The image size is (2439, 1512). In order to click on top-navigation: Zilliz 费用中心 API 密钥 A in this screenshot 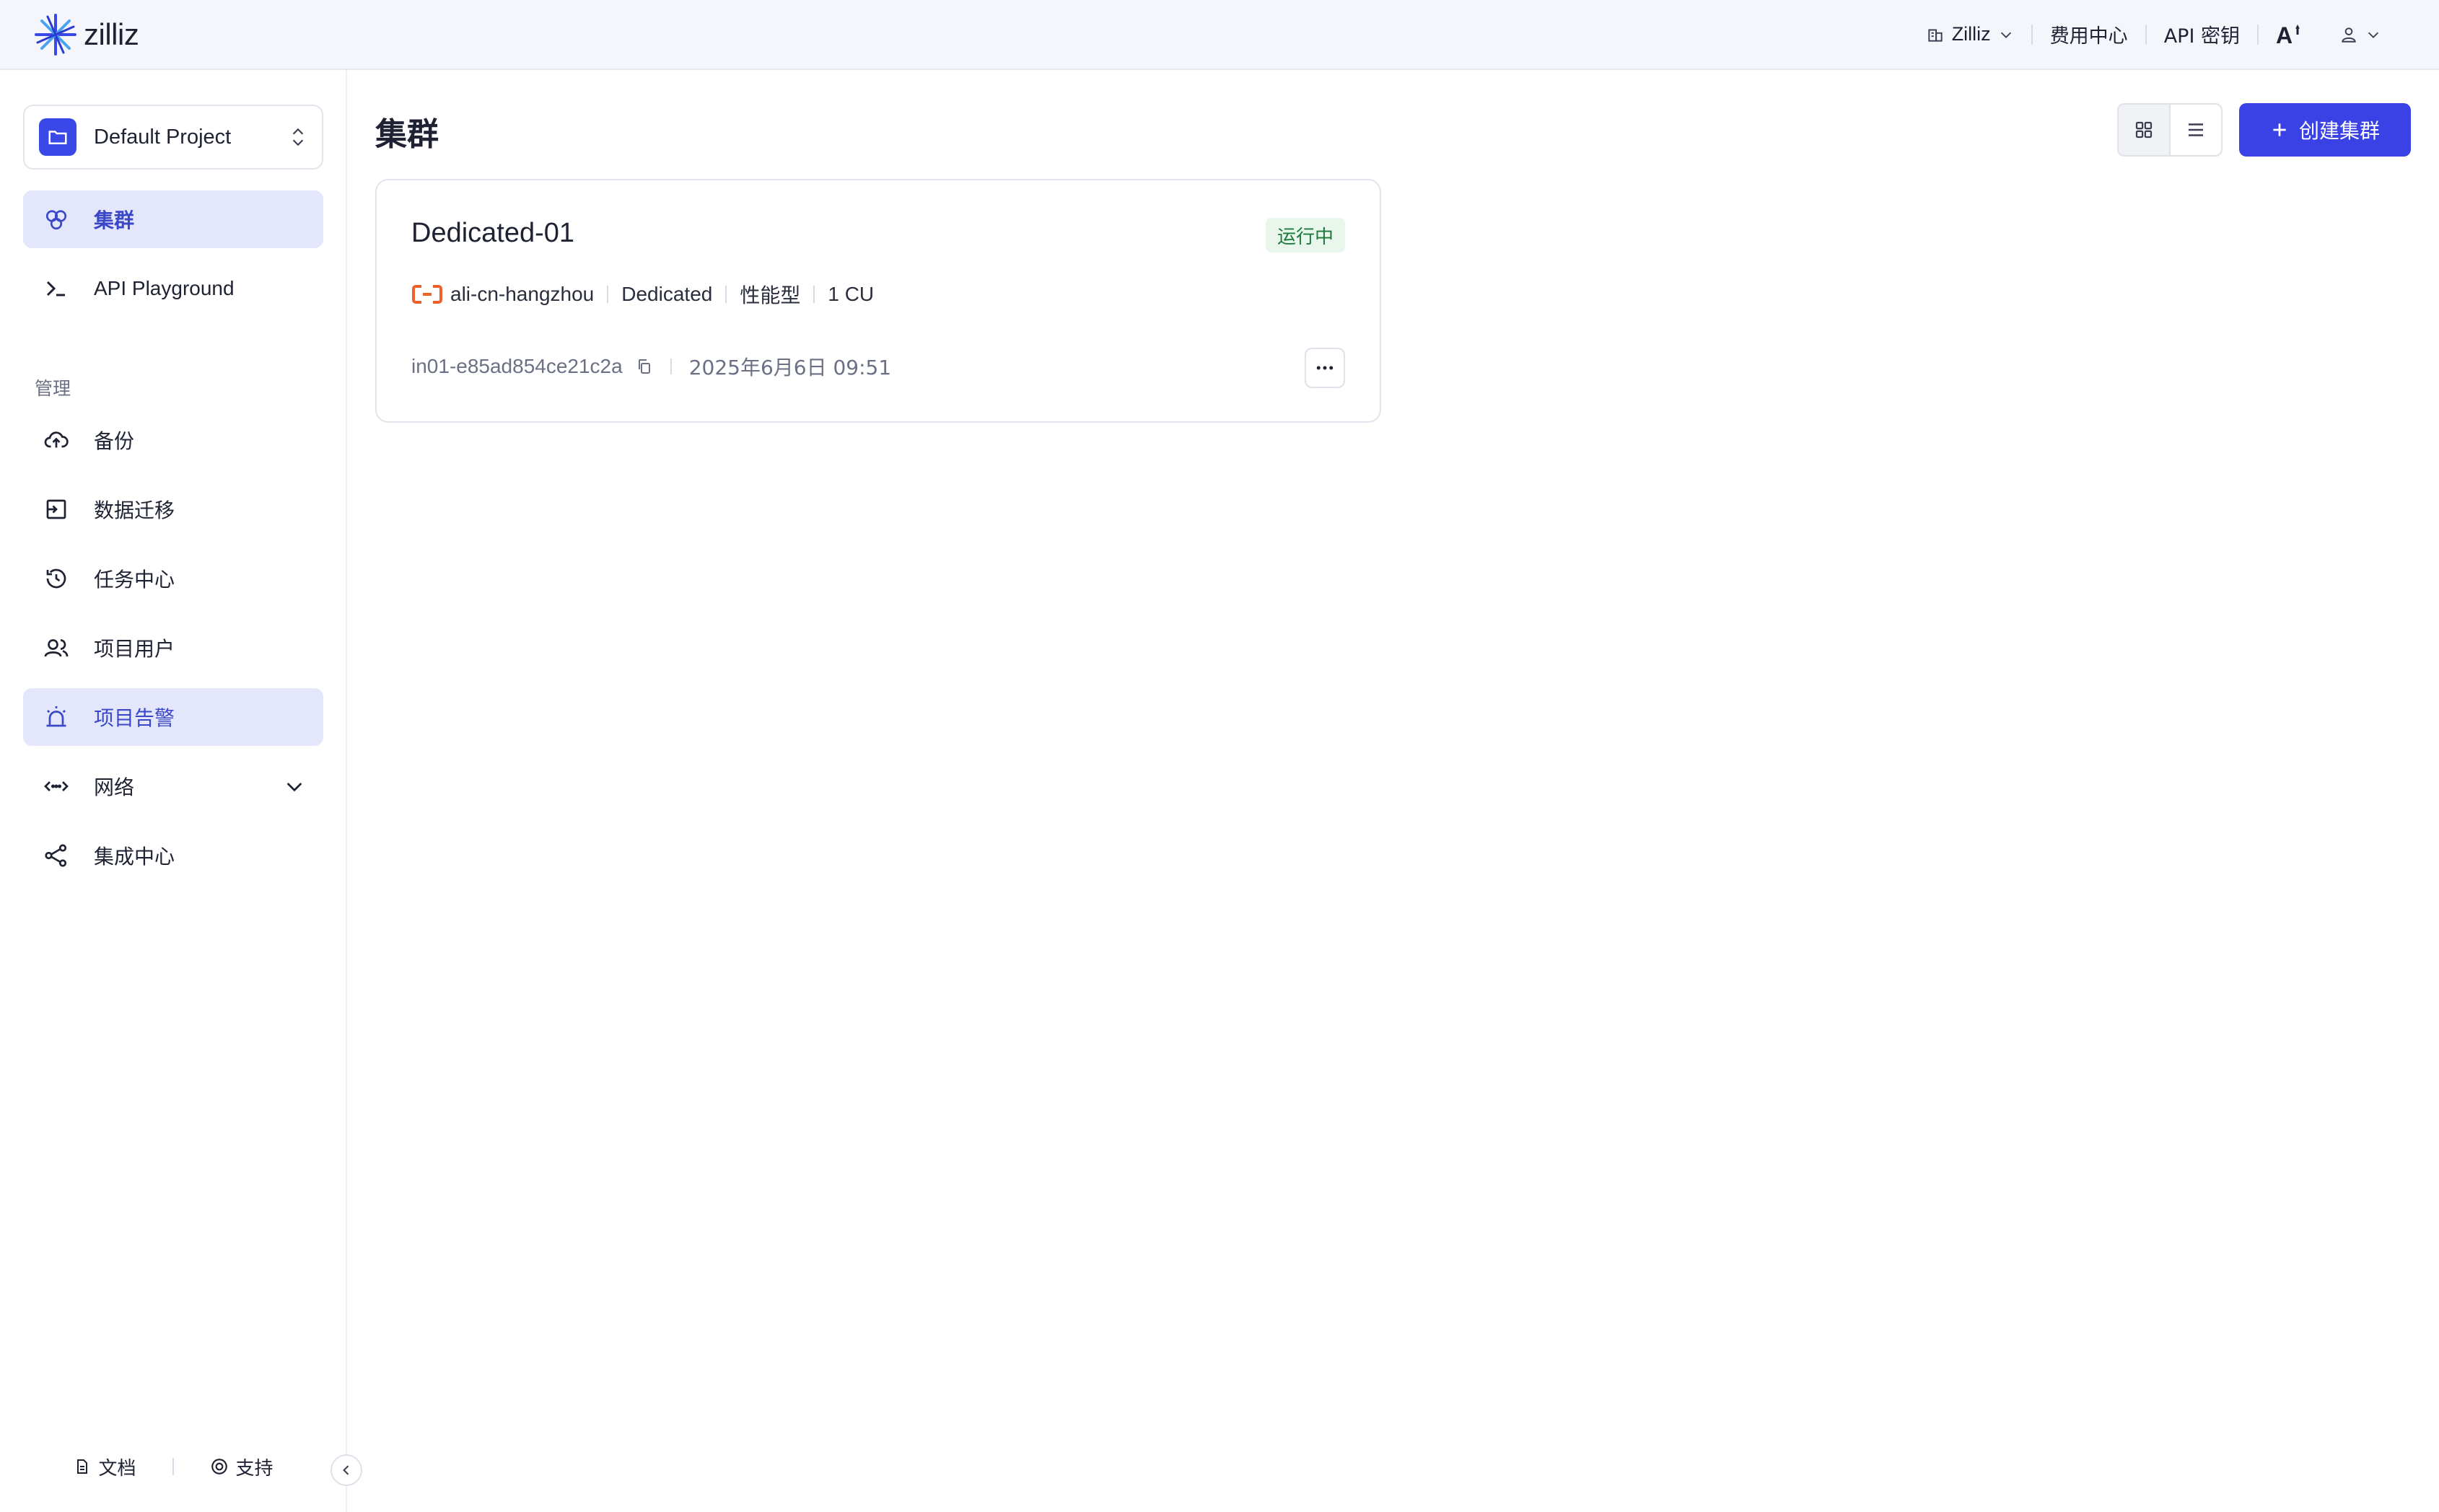, I will do `click(2154, 34)`.